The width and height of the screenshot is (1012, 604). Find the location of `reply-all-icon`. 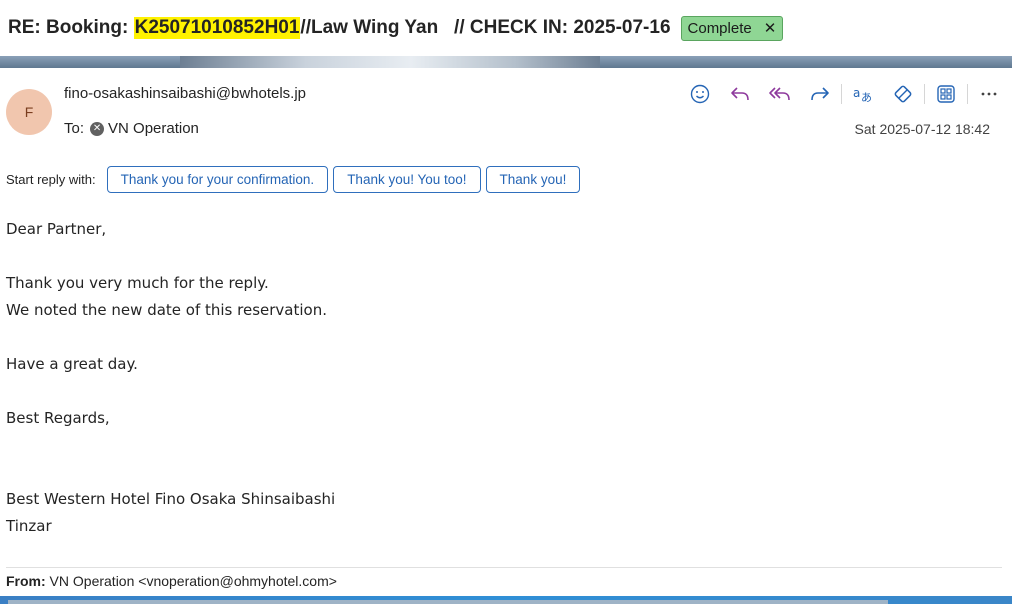

reply-all-icon is located at coordinates (780, 94).